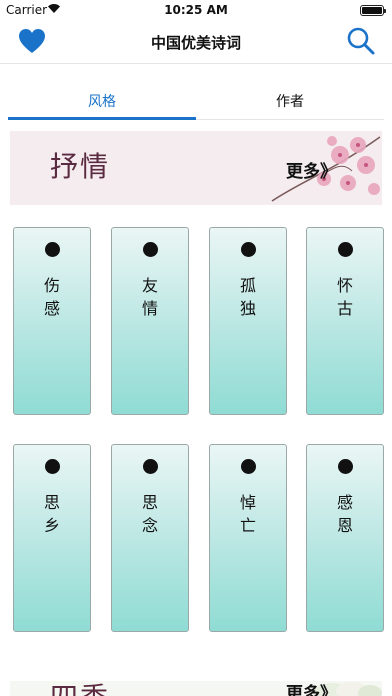 Image resolution: width=392 pixels, height=696 pixels. I want to click on poem-category-card: 思乡, so click(52, 538).